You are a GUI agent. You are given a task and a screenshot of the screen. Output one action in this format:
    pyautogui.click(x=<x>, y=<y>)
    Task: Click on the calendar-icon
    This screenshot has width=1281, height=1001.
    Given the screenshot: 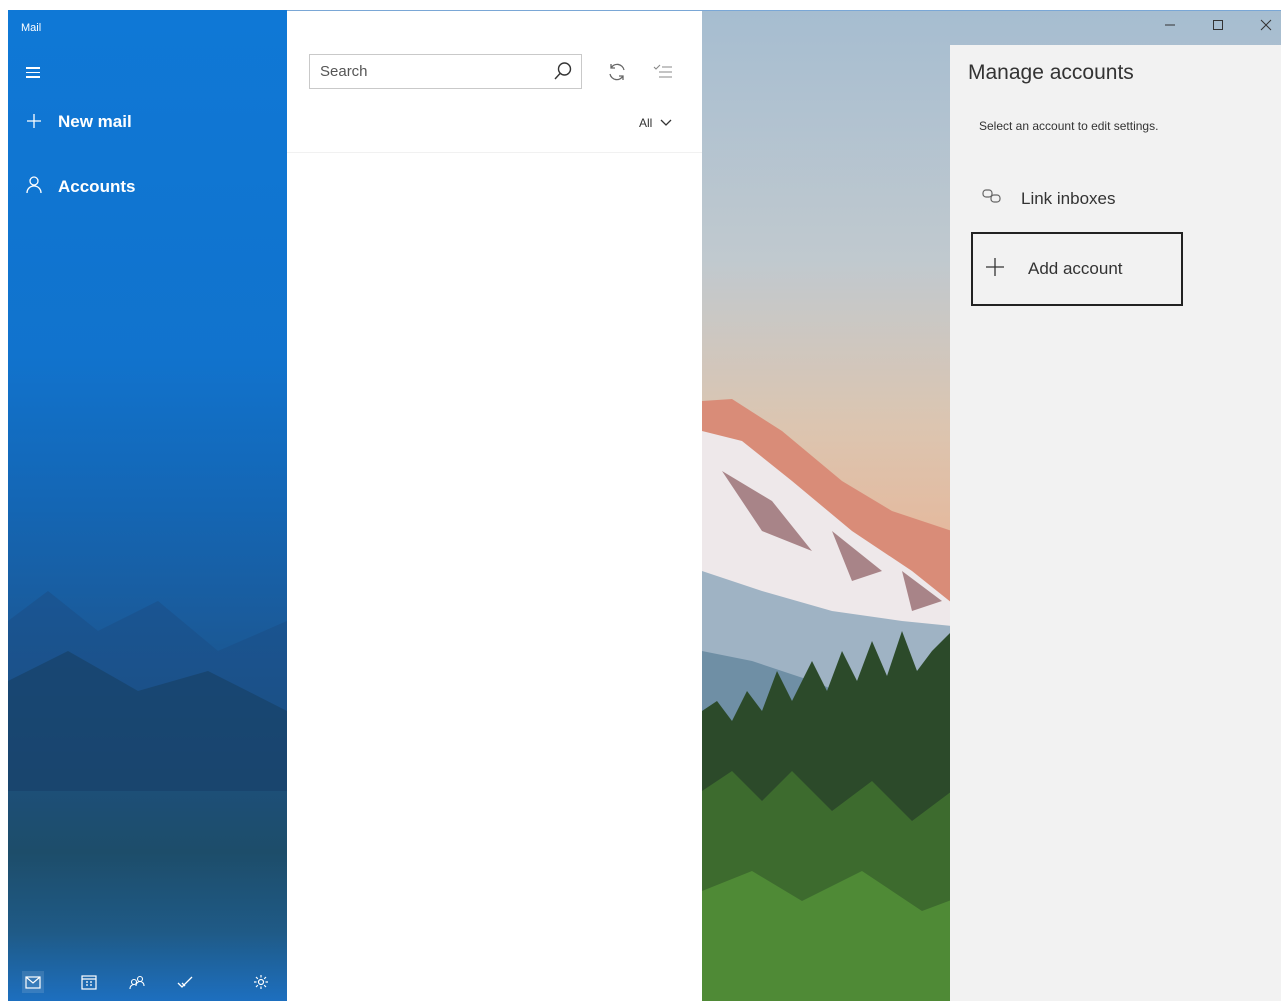 What is the action you would take?
    pyautogui.click(x=89, y=982)
    